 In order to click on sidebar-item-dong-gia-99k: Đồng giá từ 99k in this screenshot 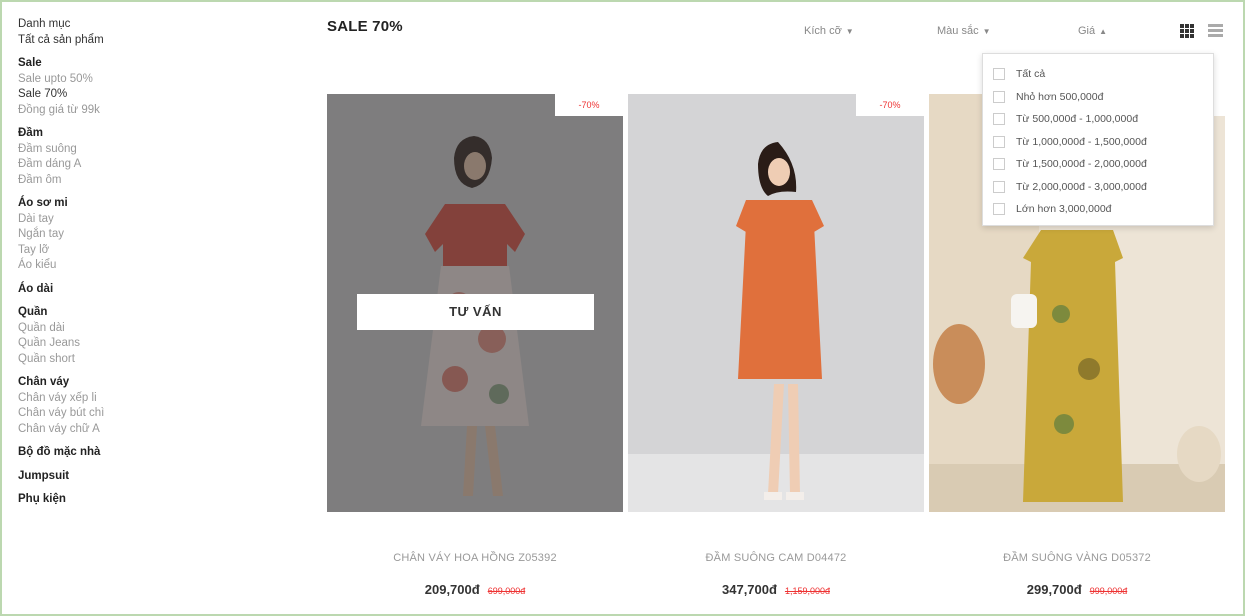, I will do `click(98, 111)`.